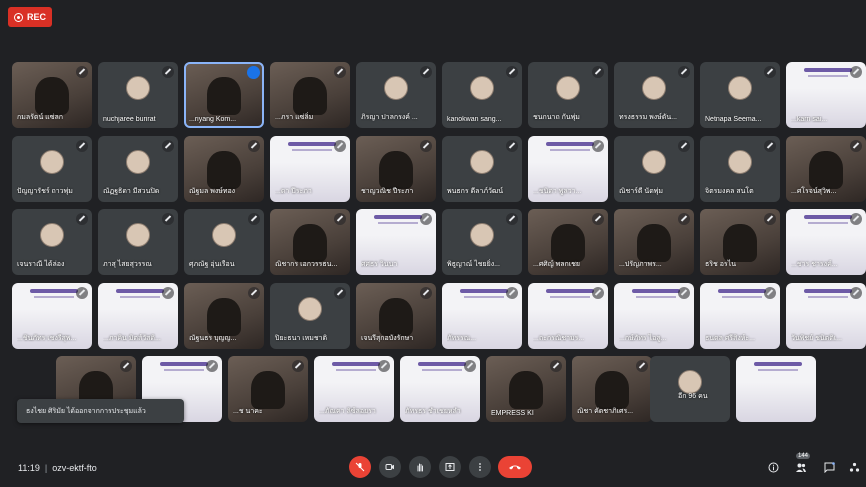  I want to click on participant-tile: ภาสุ ไสยสุวรรณ, so click(138, 242).